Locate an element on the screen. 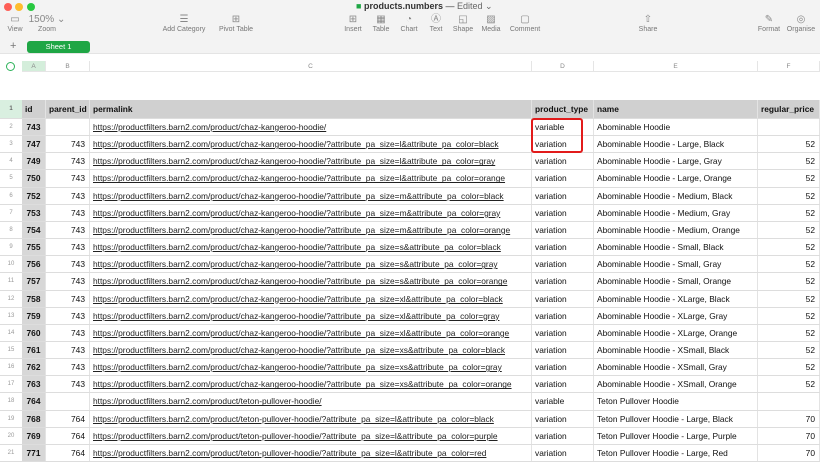  cell-name: Teton Pullover Hoodie - Large, Purple is located at coordinates (676, 435).